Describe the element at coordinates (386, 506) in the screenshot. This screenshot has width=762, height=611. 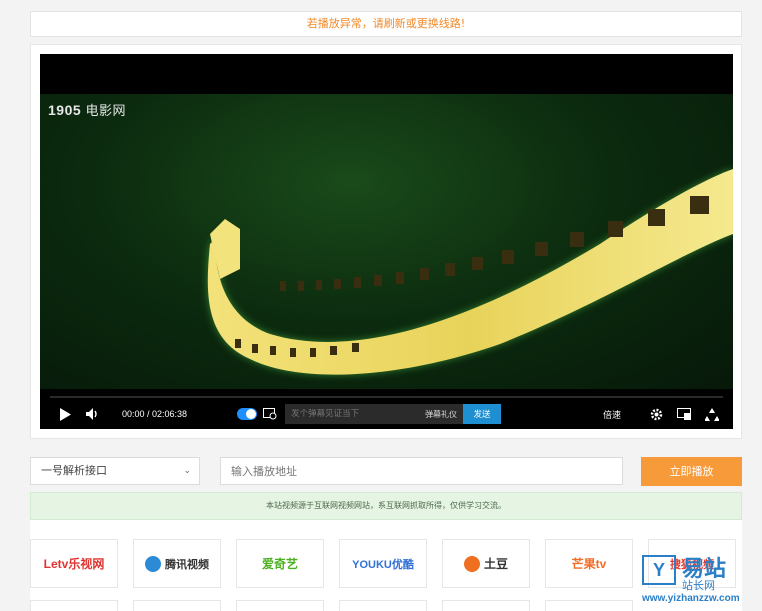
I see `disclaimer-bar: 本站视频源于互联网视频网站，系互联网抓取所得，仅供学习交流。` at that location.